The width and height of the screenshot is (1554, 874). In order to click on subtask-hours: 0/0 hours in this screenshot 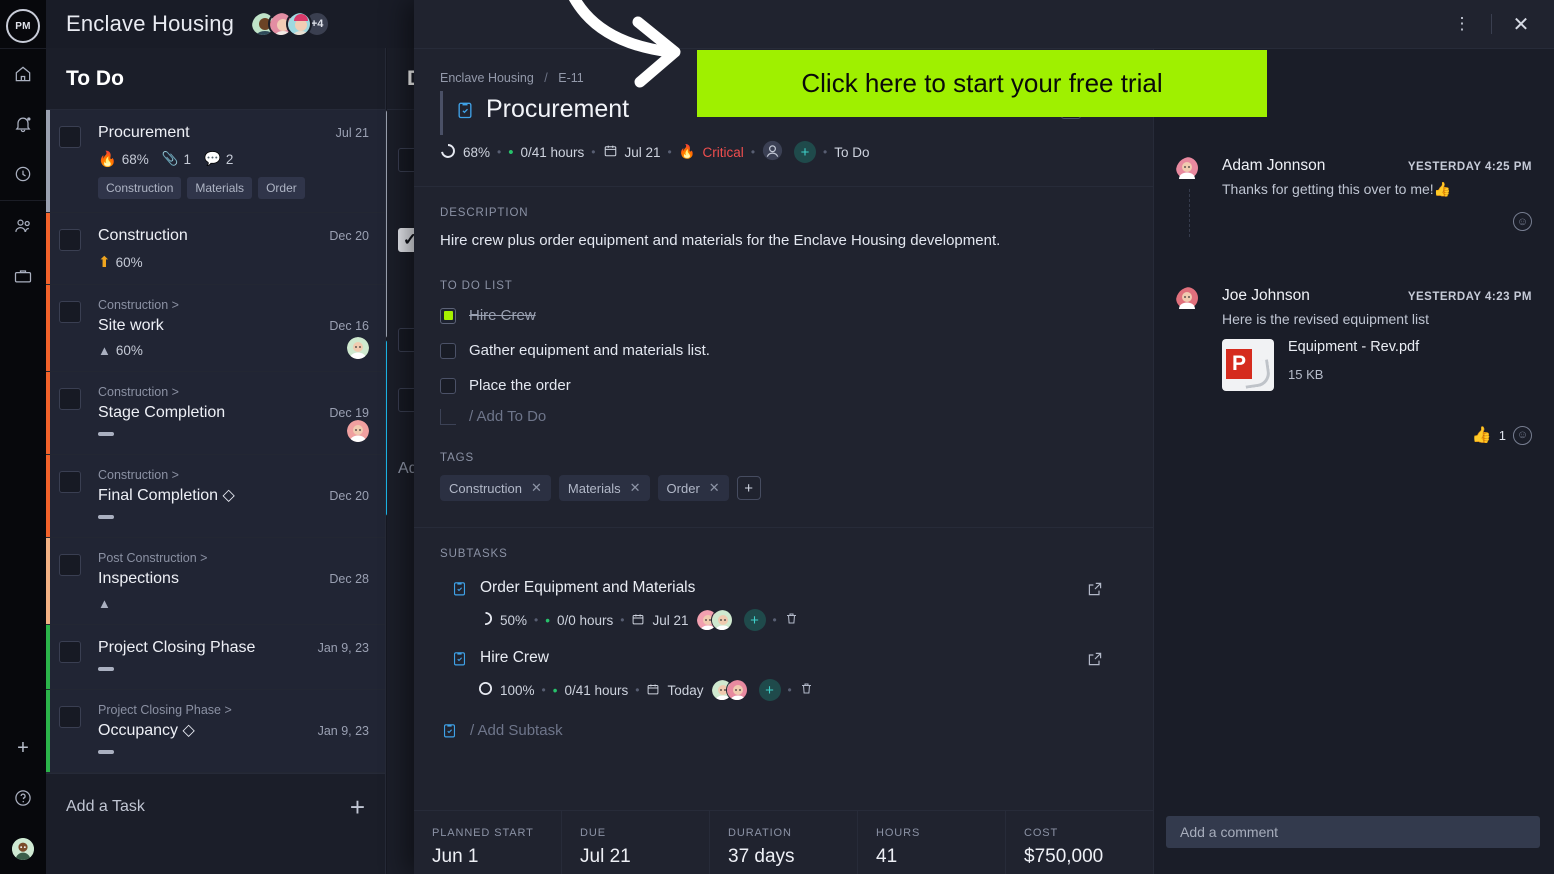, I will do `click(585, 620)`.